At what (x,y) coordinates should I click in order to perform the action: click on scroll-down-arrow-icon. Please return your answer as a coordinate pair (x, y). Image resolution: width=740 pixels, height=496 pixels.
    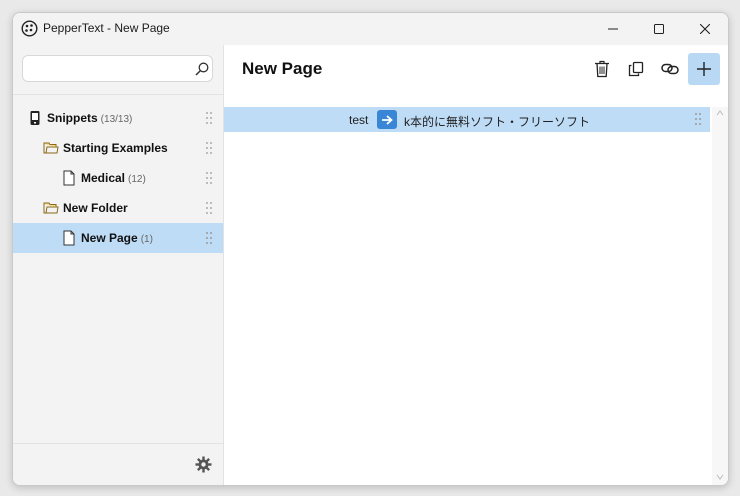
    Looking at the image, I should click on (720, 477).